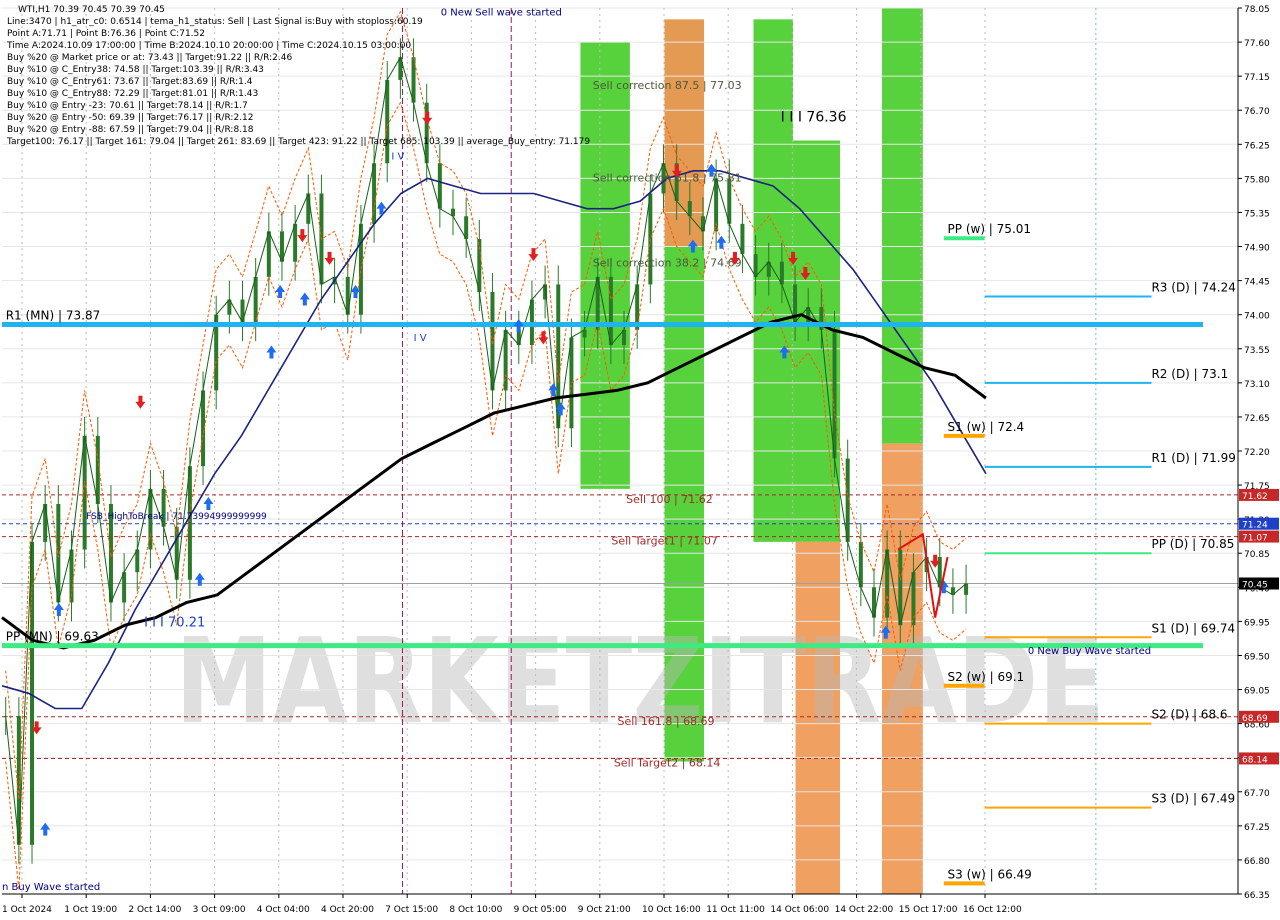 The width and height of the screenshot is (1280, 920). What do you see at coordinates (1255, 539) in the screenshot?
I see `price-tag-label: 71.07` at bounding box center [1255, 539].